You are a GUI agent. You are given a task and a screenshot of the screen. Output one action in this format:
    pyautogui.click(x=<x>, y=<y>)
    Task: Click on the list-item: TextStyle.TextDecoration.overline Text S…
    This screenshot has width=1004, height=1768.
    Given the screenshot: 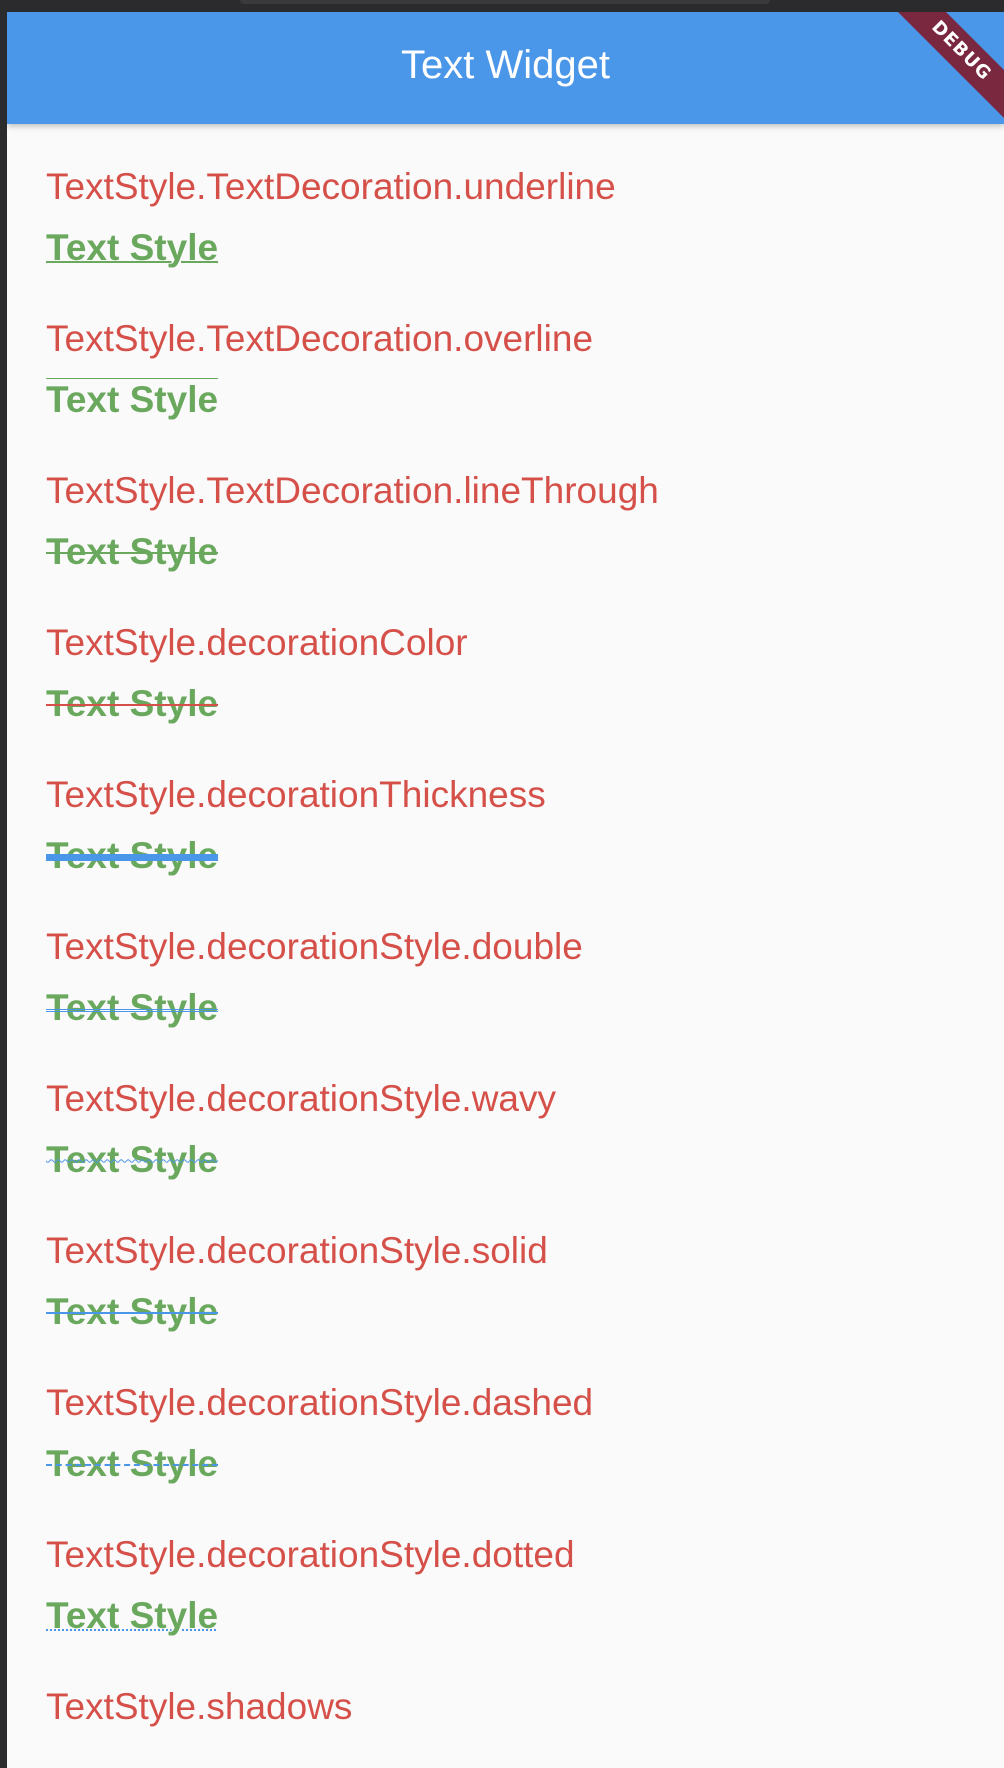 What is the action you would take?
    pyautogui.click(x=516, y=352)
    